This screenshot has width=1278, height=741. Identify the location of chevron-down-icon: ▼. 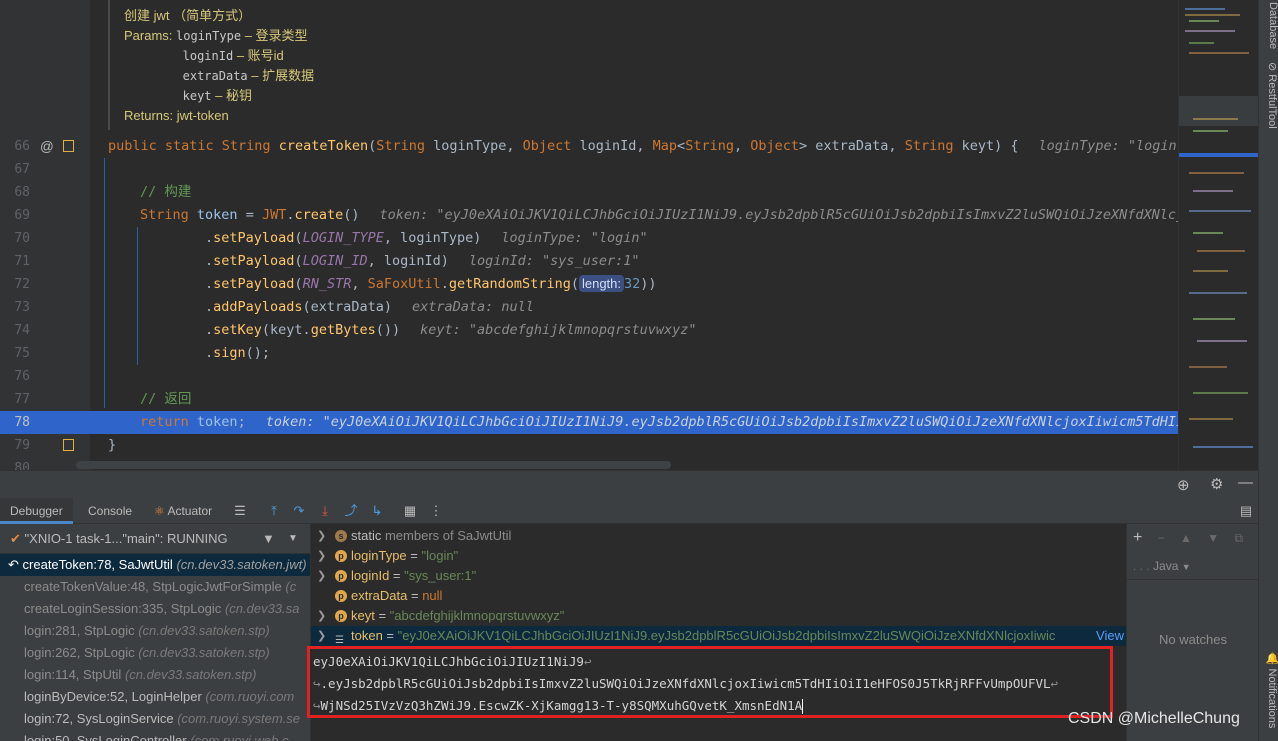
(293, 539).